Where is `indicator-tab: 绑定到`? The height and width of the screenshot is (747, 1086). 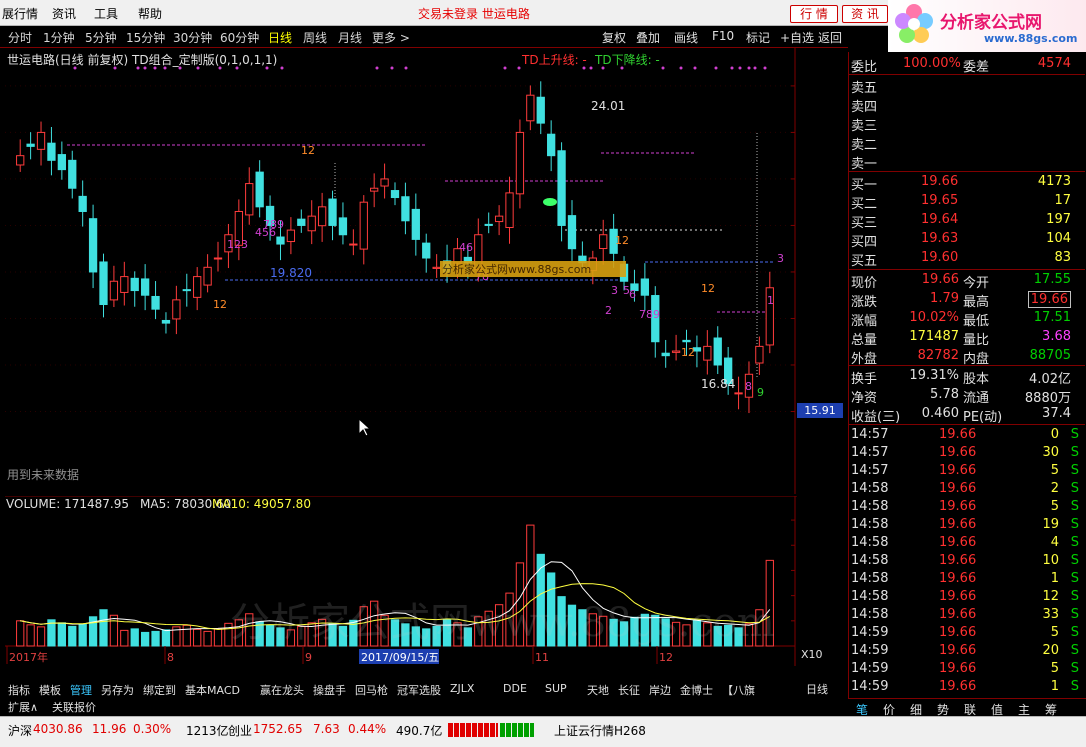
indicator-tab: 绑定到 is located at coordinates (159, 690).